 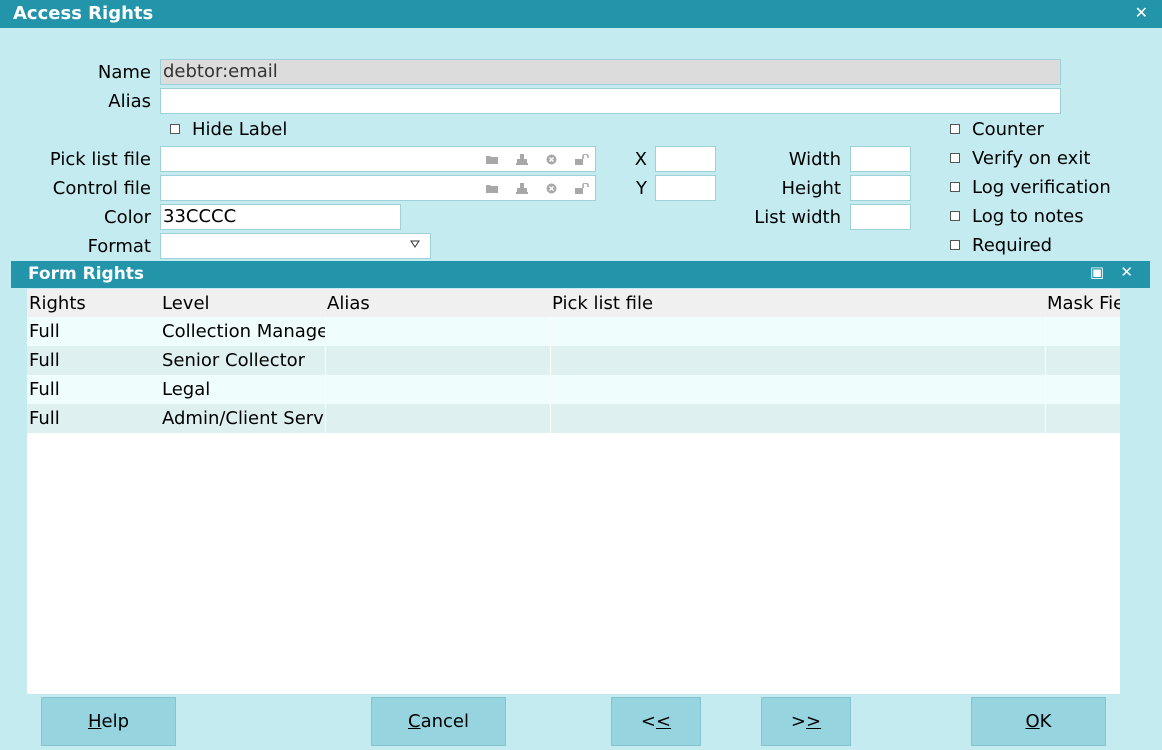 I want to click on control-tools, so click(x=537, y=188).